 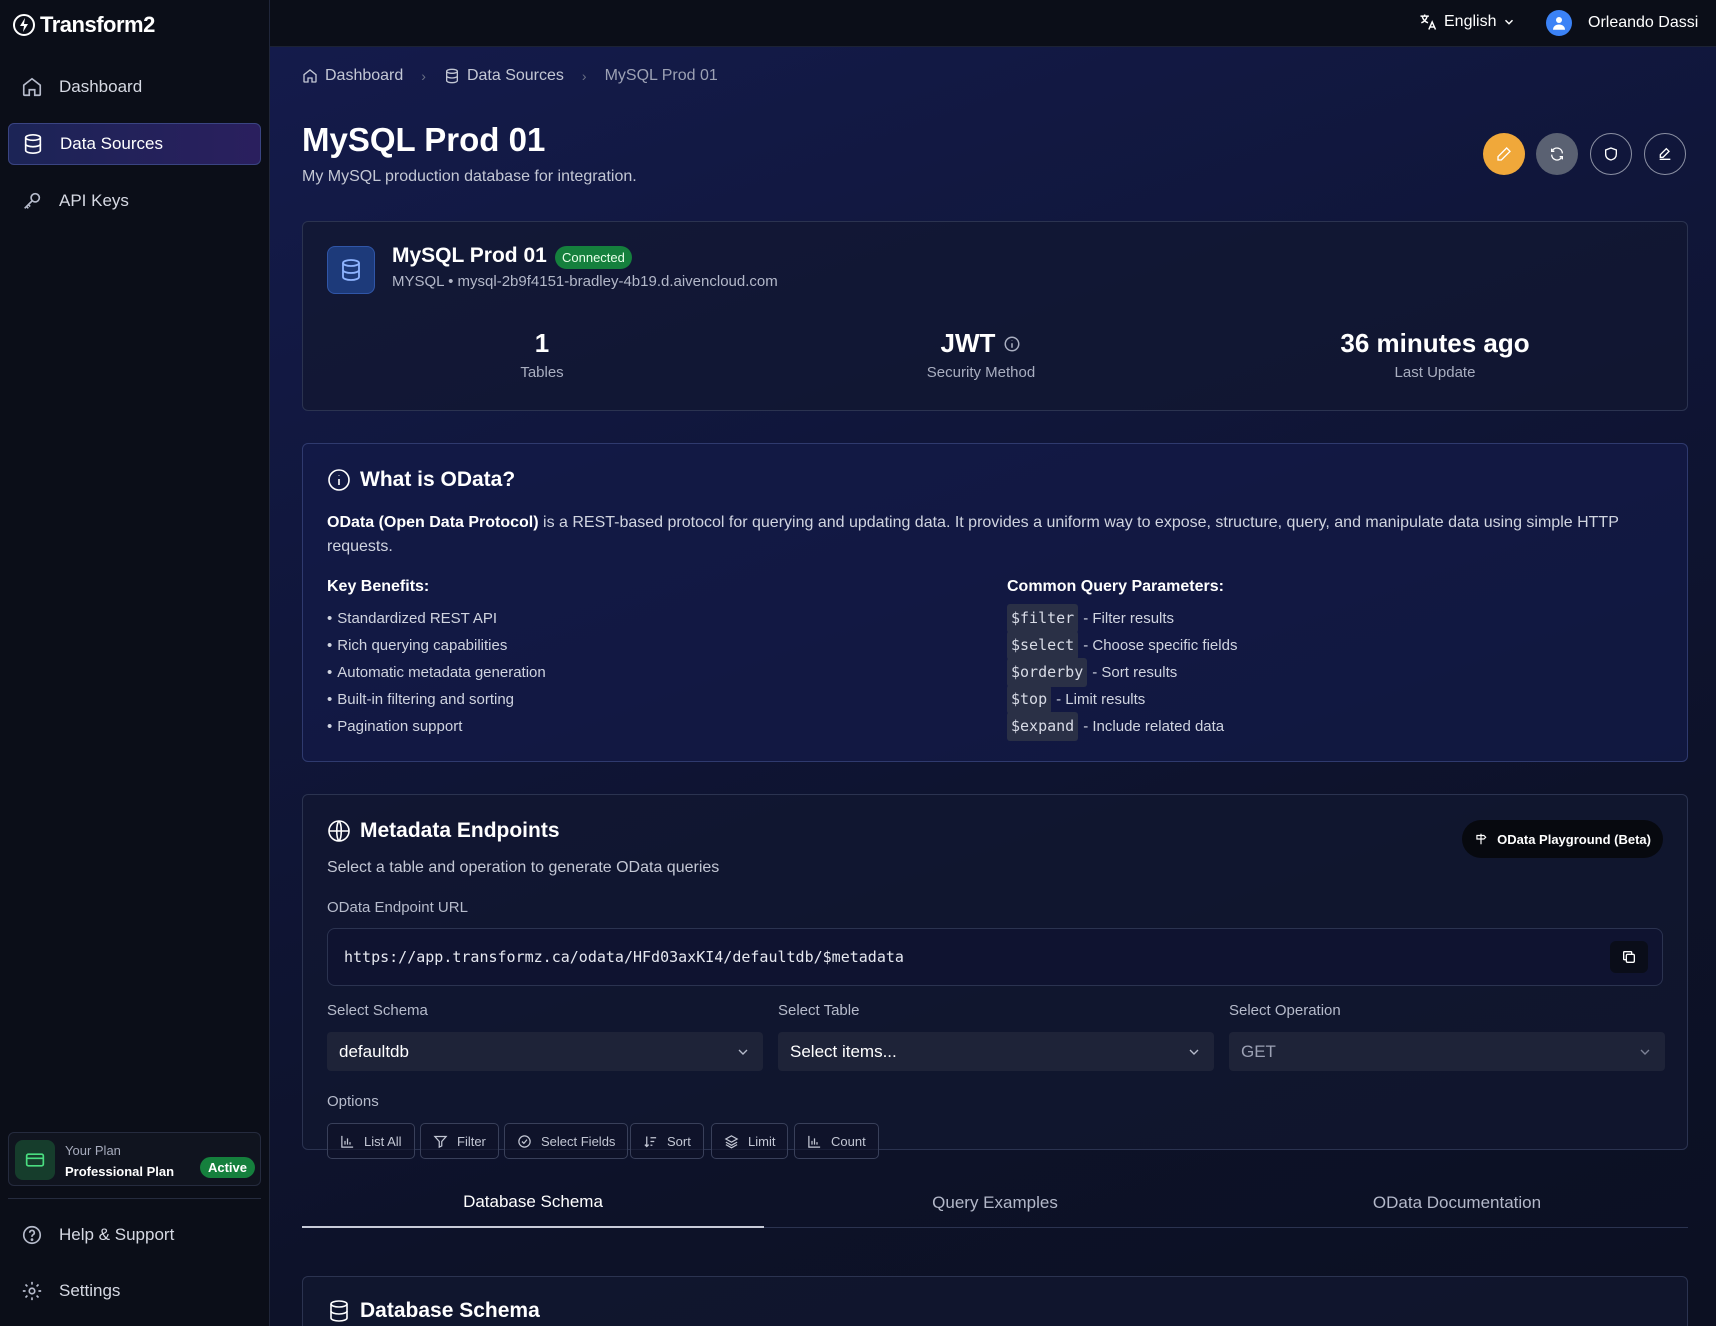 I want to click on plan-card: Your Plan Professional Plan Active, so click(x=134, y=1159).